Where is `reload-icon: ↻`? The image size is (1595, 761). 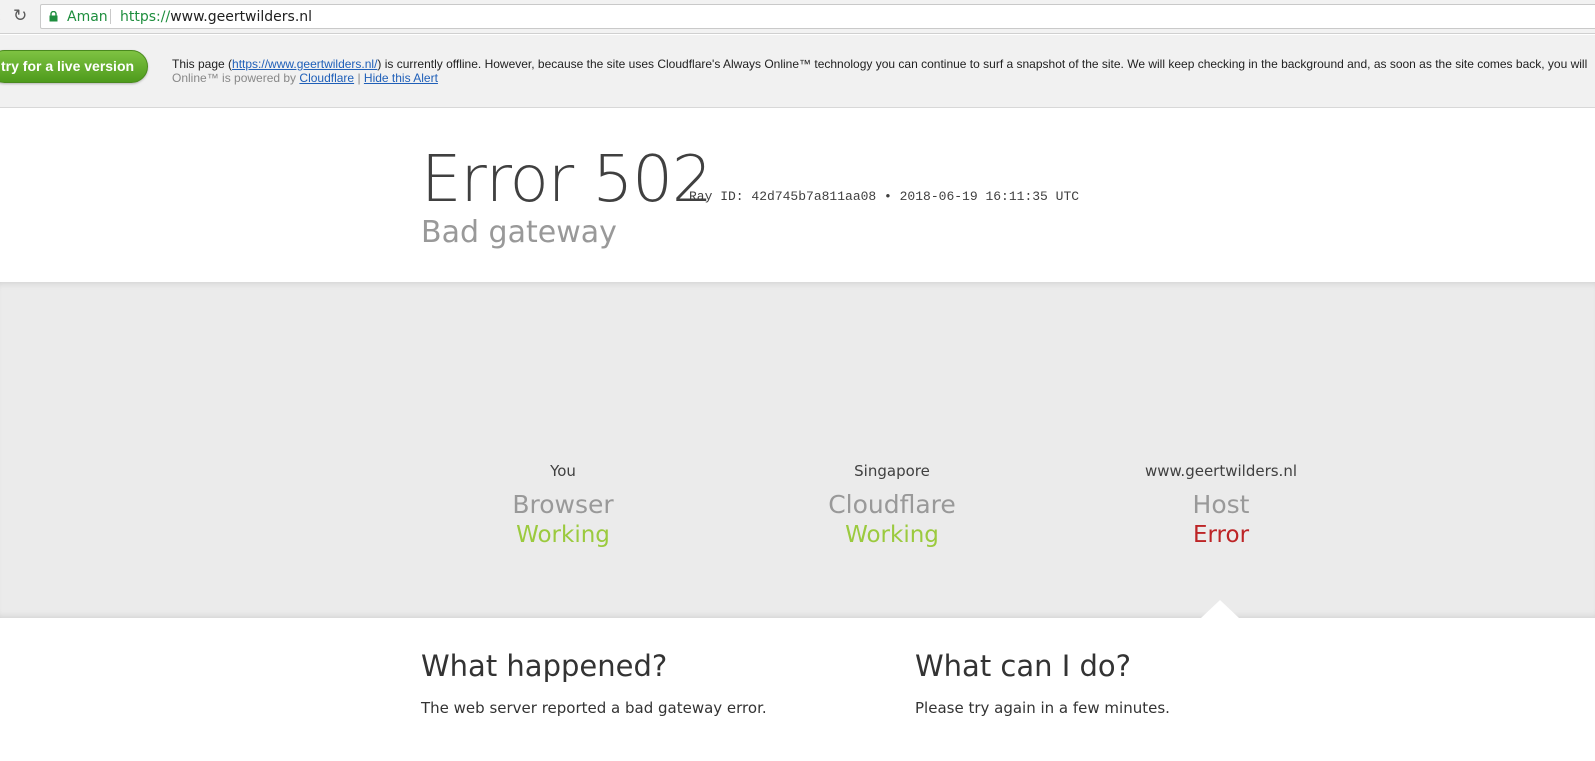 reload-icon: ↻ is located at coordinates (21, 16).